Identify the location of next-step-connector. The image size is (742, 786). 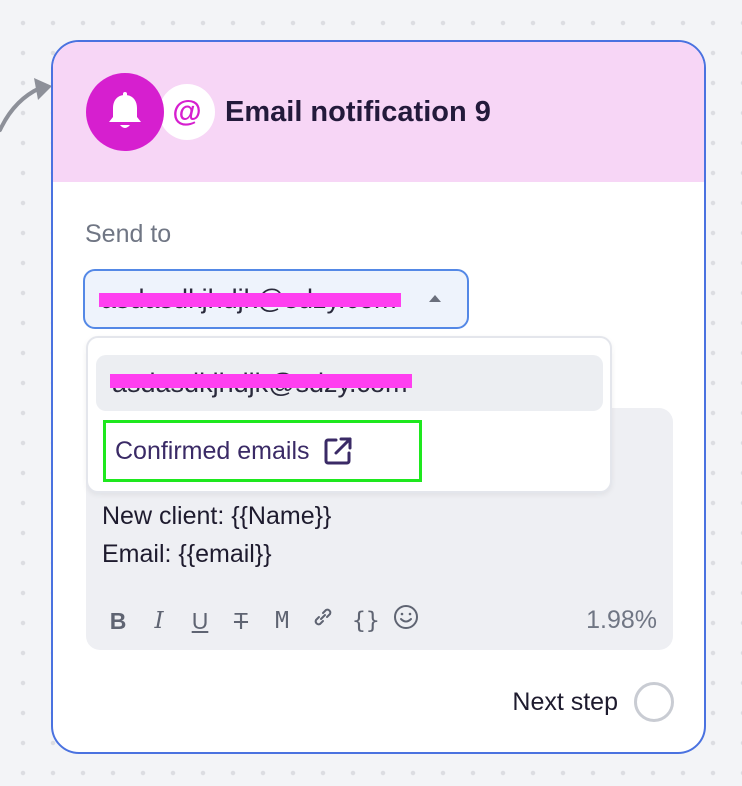
(654, 702).